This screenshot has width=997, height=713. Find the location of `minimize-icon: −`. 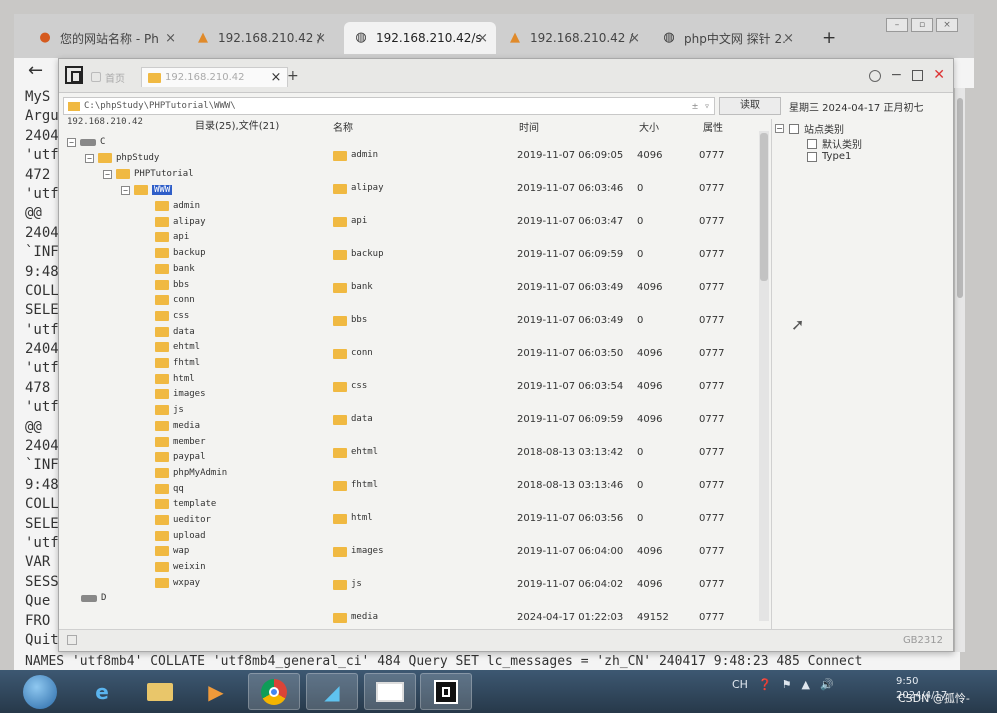

minimize-icon: − is located at coordinates (897, 75).